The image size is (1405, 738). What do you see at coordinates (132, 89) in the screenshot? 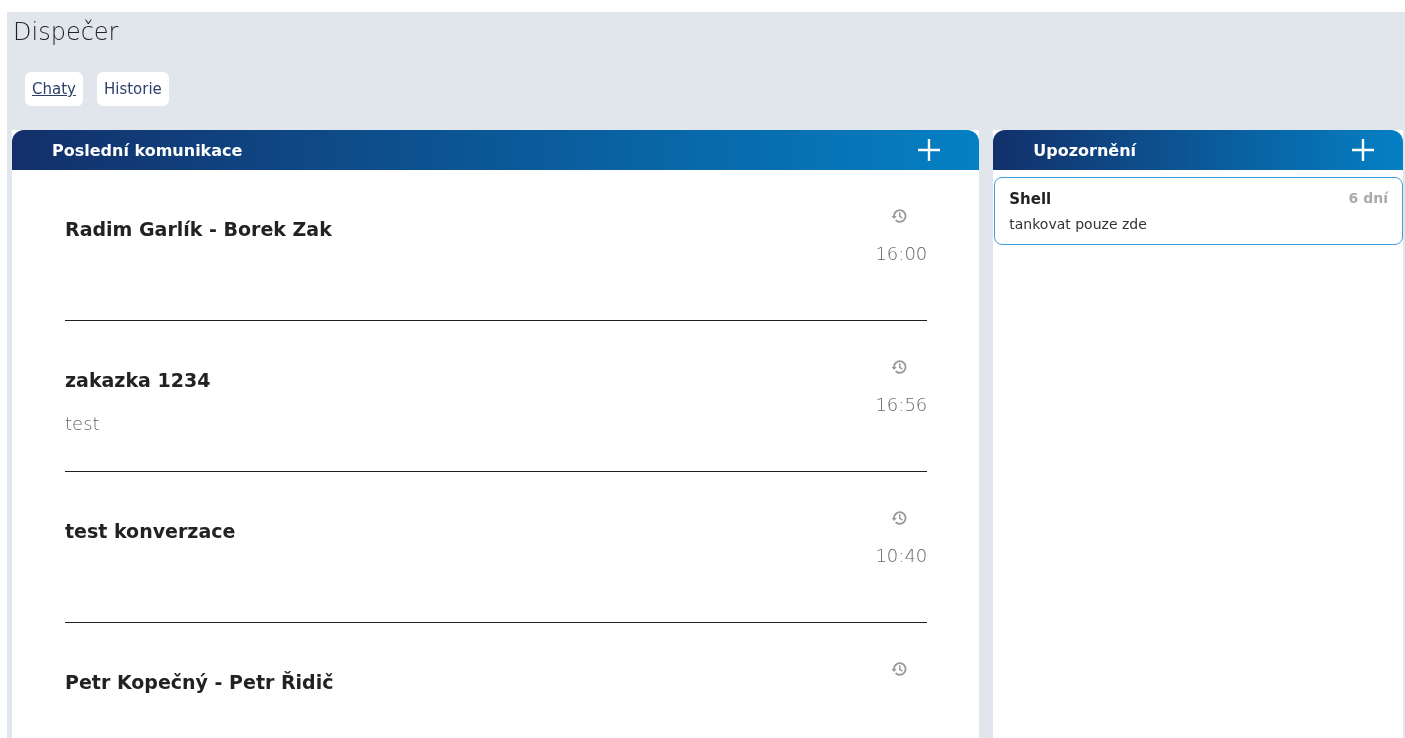
I see `tab: Historie` at bounding box center [132, 89].